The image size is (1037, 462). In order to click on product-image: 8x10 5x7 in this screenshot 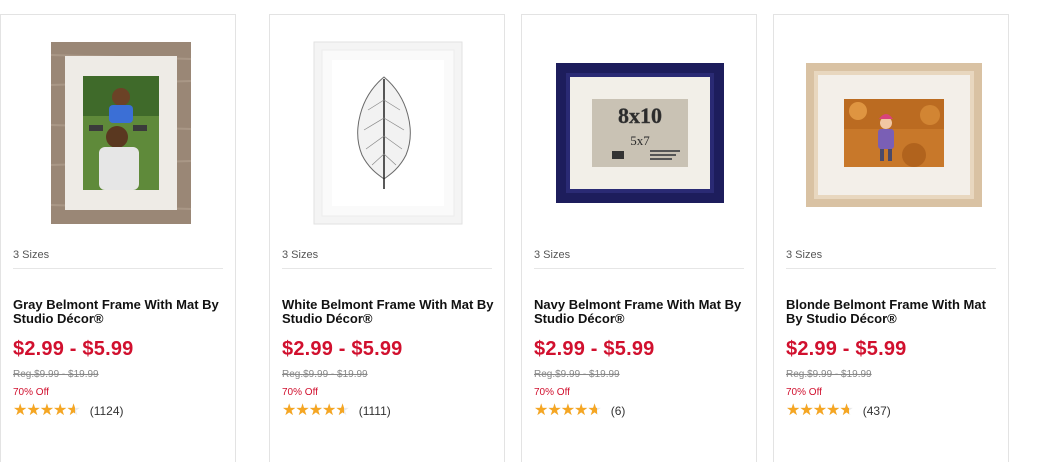, I will do `click(639, 125)`.